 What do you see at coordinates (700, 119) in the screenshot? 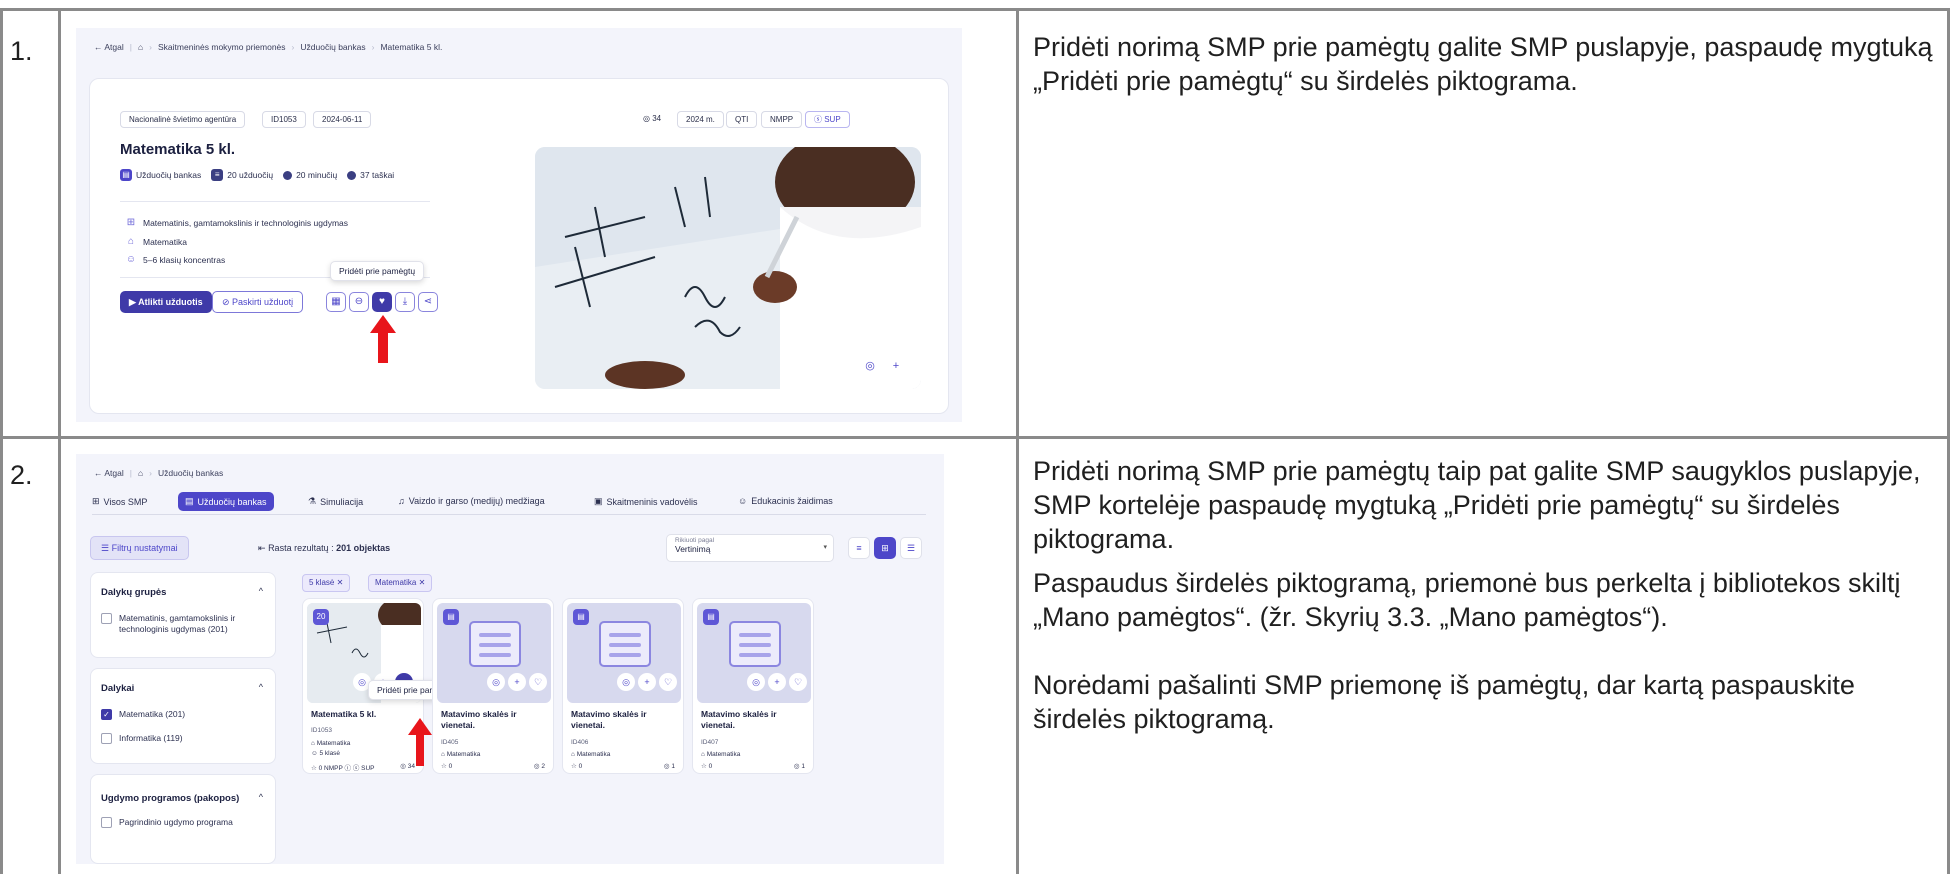
I see `year-chip: 2024 m.` at bounding box center [700, 119].